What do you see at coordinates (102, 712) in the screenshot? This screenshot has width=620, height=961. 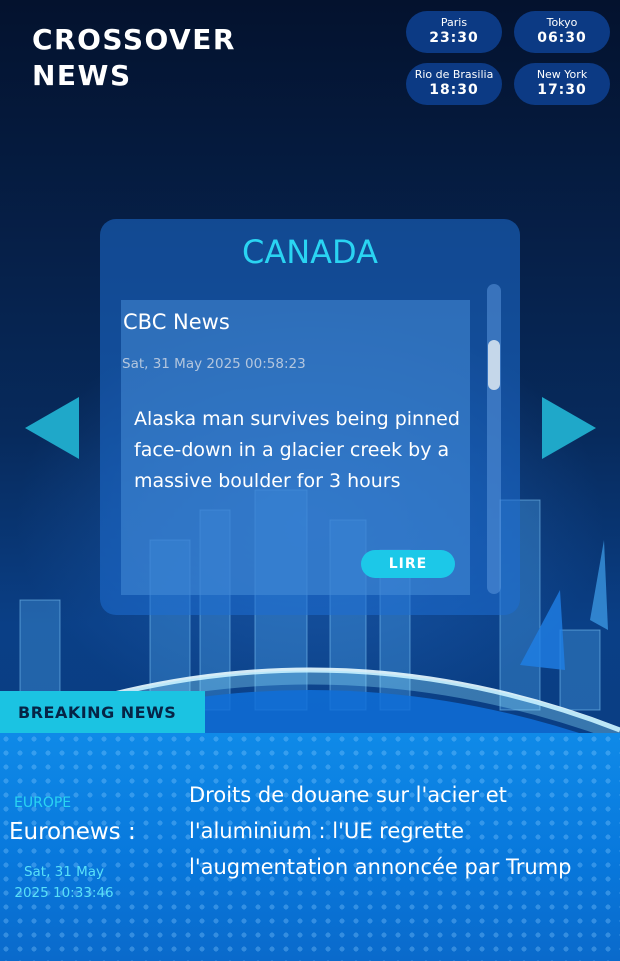 I see `breaking-news-tab: BREAKING NEWS` at bounding box center [102, 712].